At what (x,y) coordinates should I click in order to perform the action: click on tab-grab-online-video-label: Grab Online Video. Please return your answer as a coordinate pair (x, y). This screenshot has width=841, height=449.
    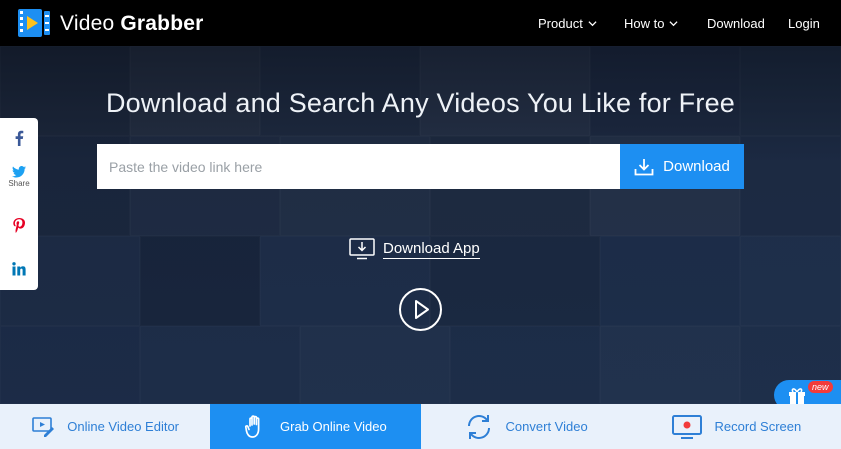
    Looking at the image, I should click on (333, 426).